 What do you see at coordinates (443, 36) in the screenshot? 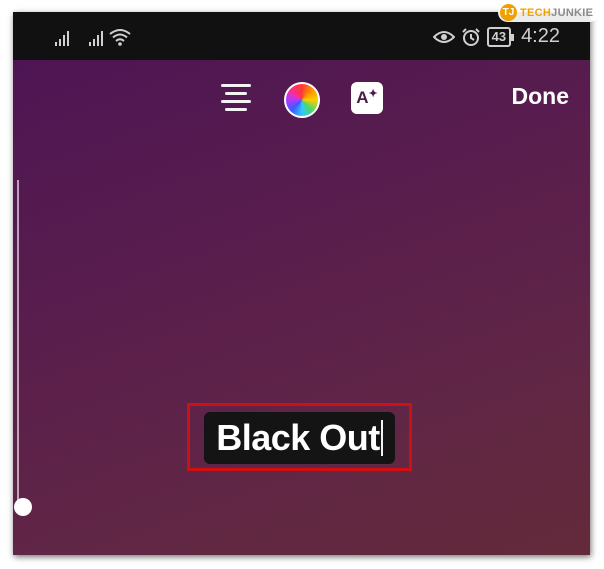
I see `eye-icon` at bounding box center [443, 36].